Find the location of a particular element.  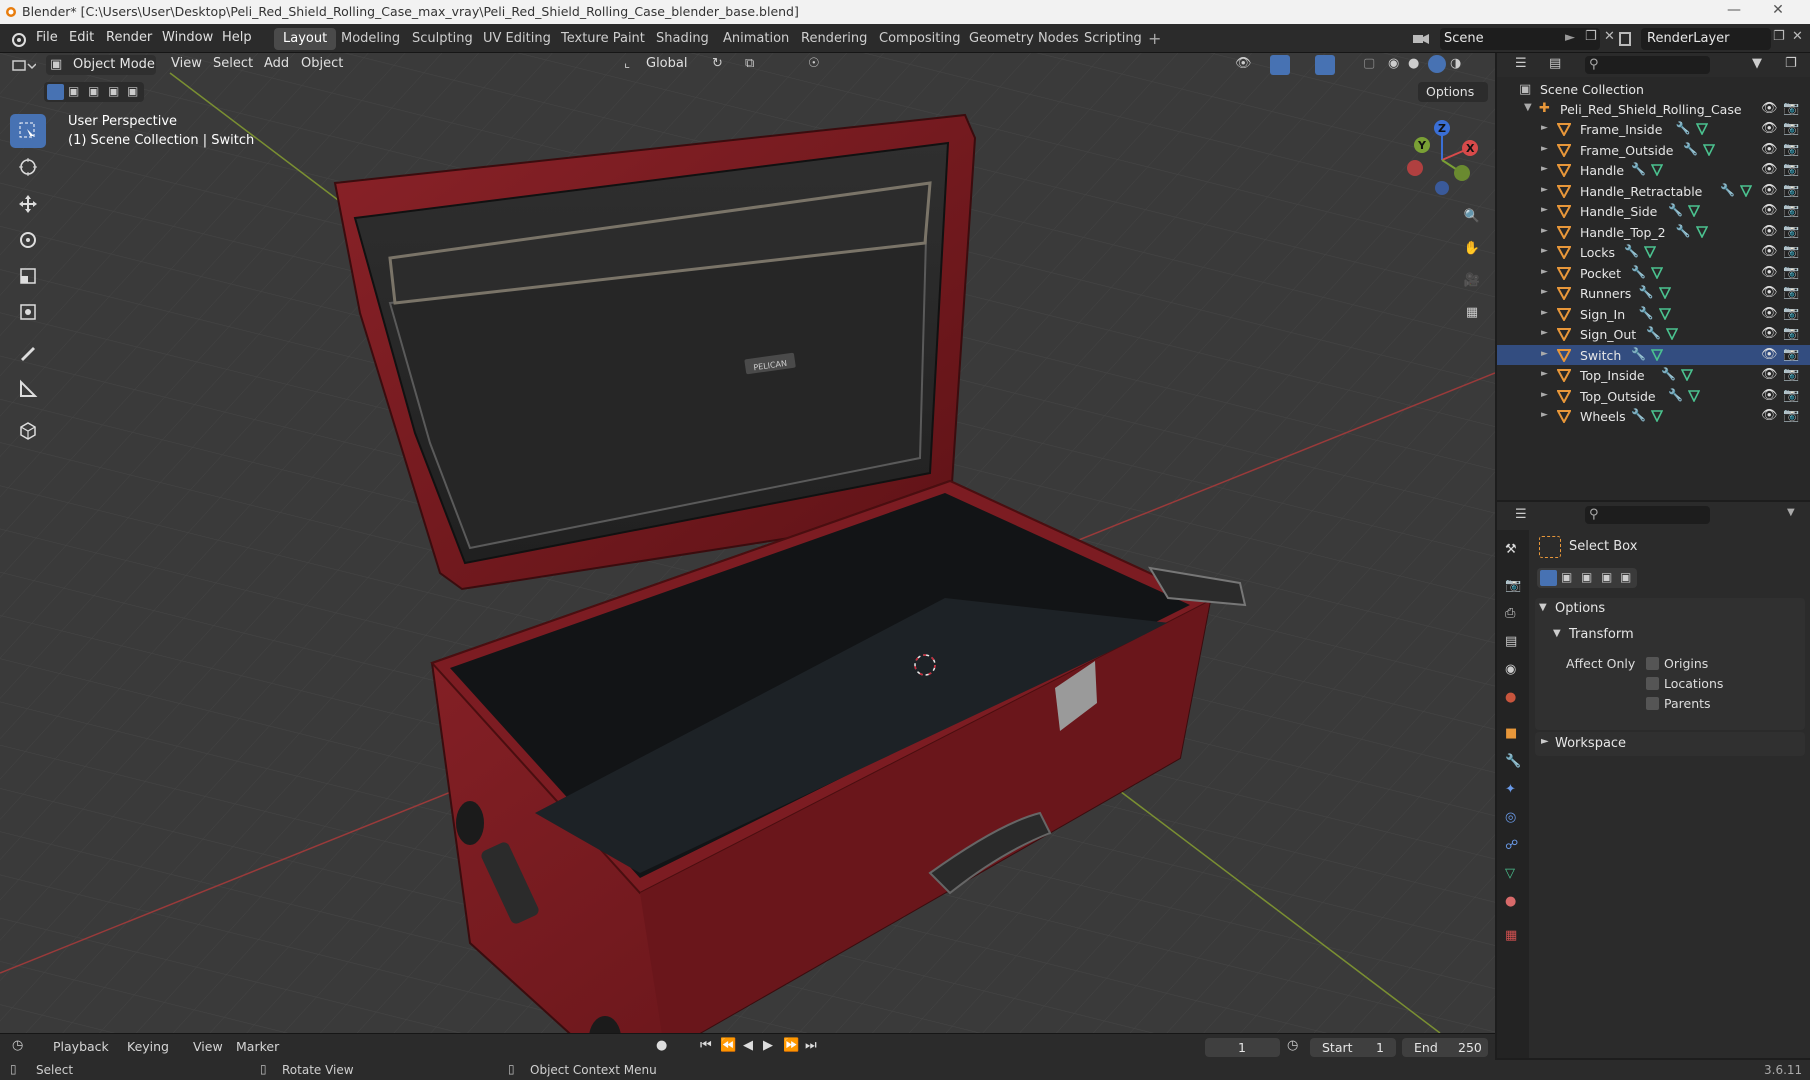

tab-shading: Shading is located at coordinates (682, 39).